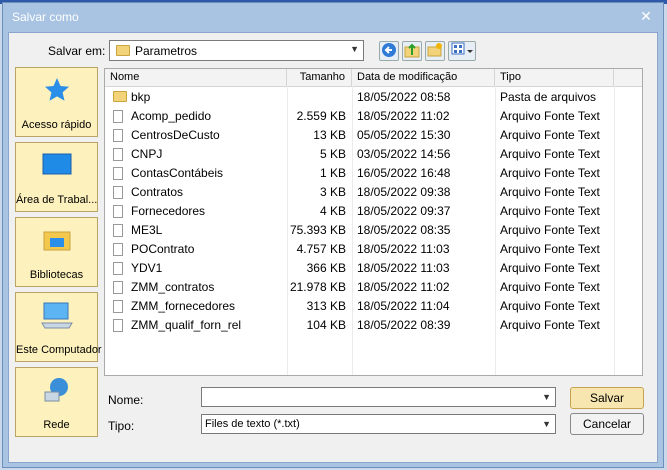 The height and width of the screenshot is (470, 667). I want to click on place-libraries: Bibliotecas, so click(56, 252).